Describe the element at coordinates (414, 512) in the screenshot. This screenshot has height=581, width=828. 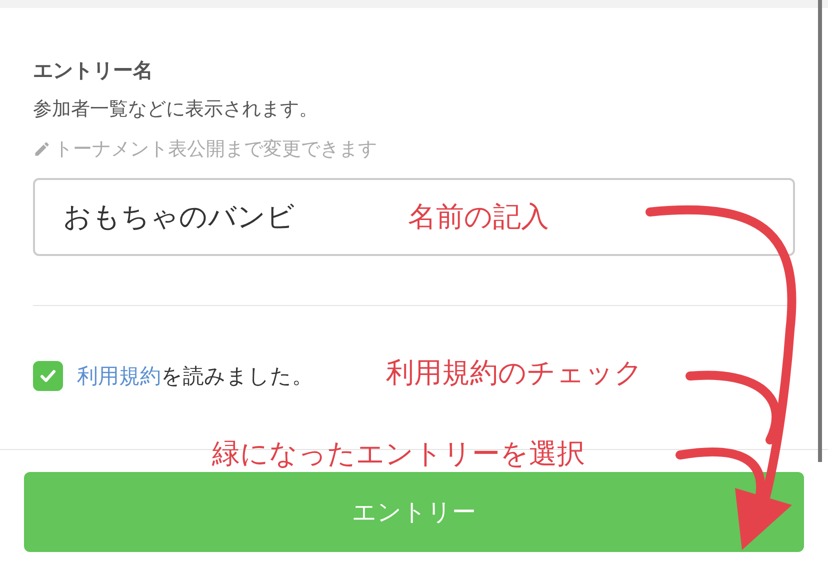
I see `entry-button: エントリー` at that location.